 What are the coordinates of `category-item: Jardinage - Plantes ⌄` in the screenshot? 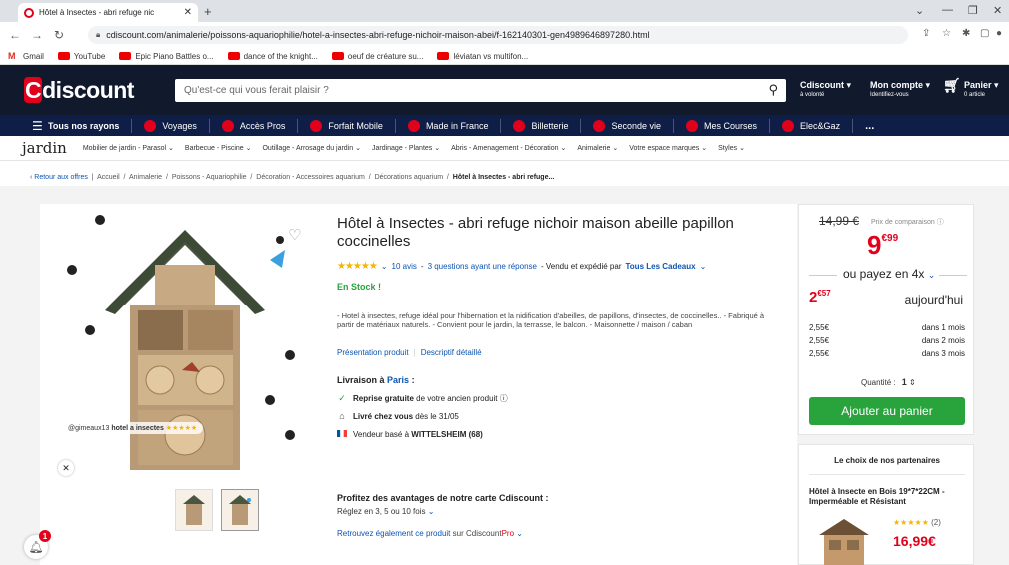 It's located at (406, 148).